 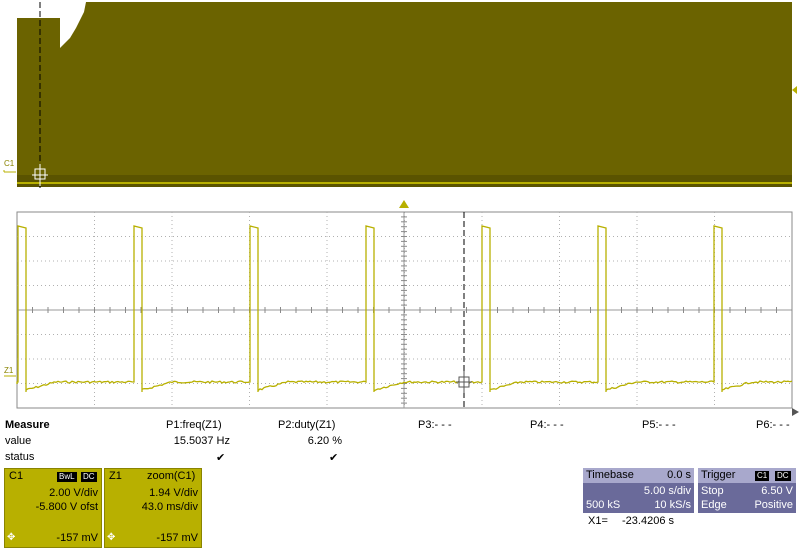 What do you see at coordinates (638, 490) in the screenshot?
I see `timebase-box: Timebase 0.0 s 5.00 s/div 500 kS 10 kS/s` at bounding box center [638, 490].